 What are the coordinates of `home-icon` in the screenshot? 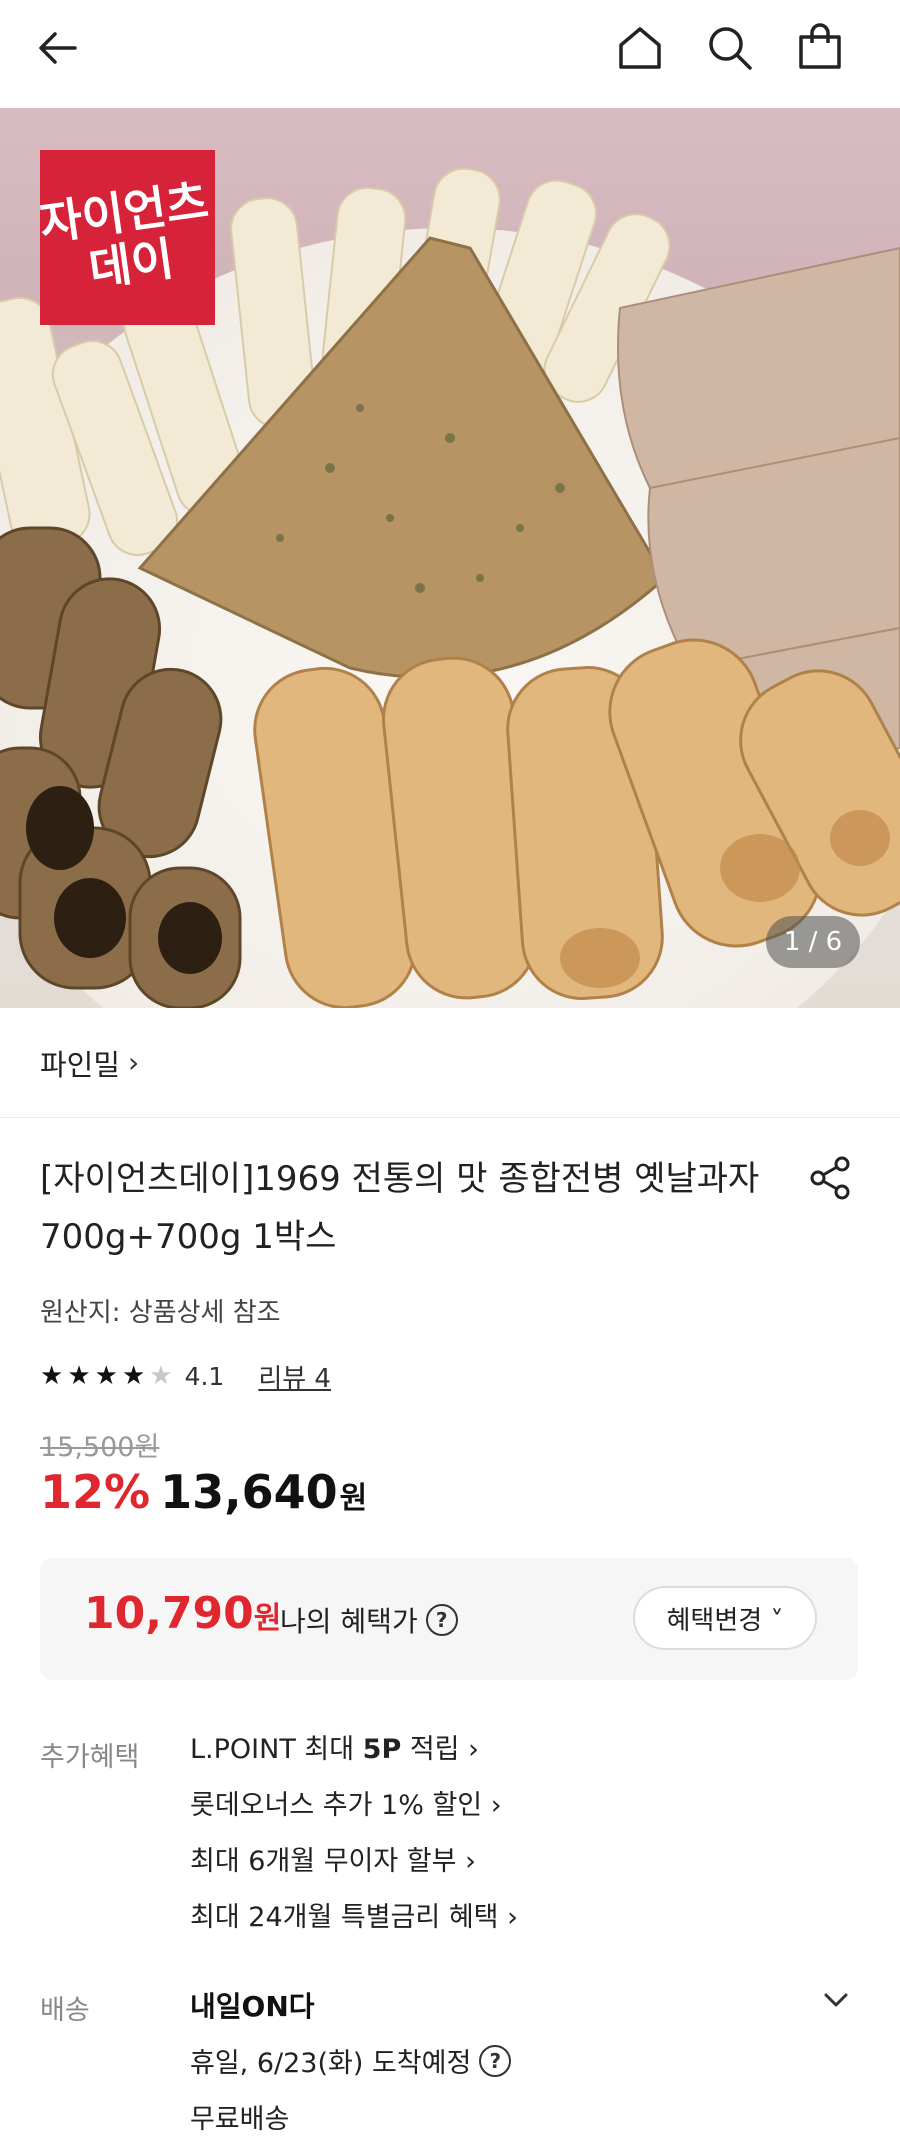 It's located at (640, 48).